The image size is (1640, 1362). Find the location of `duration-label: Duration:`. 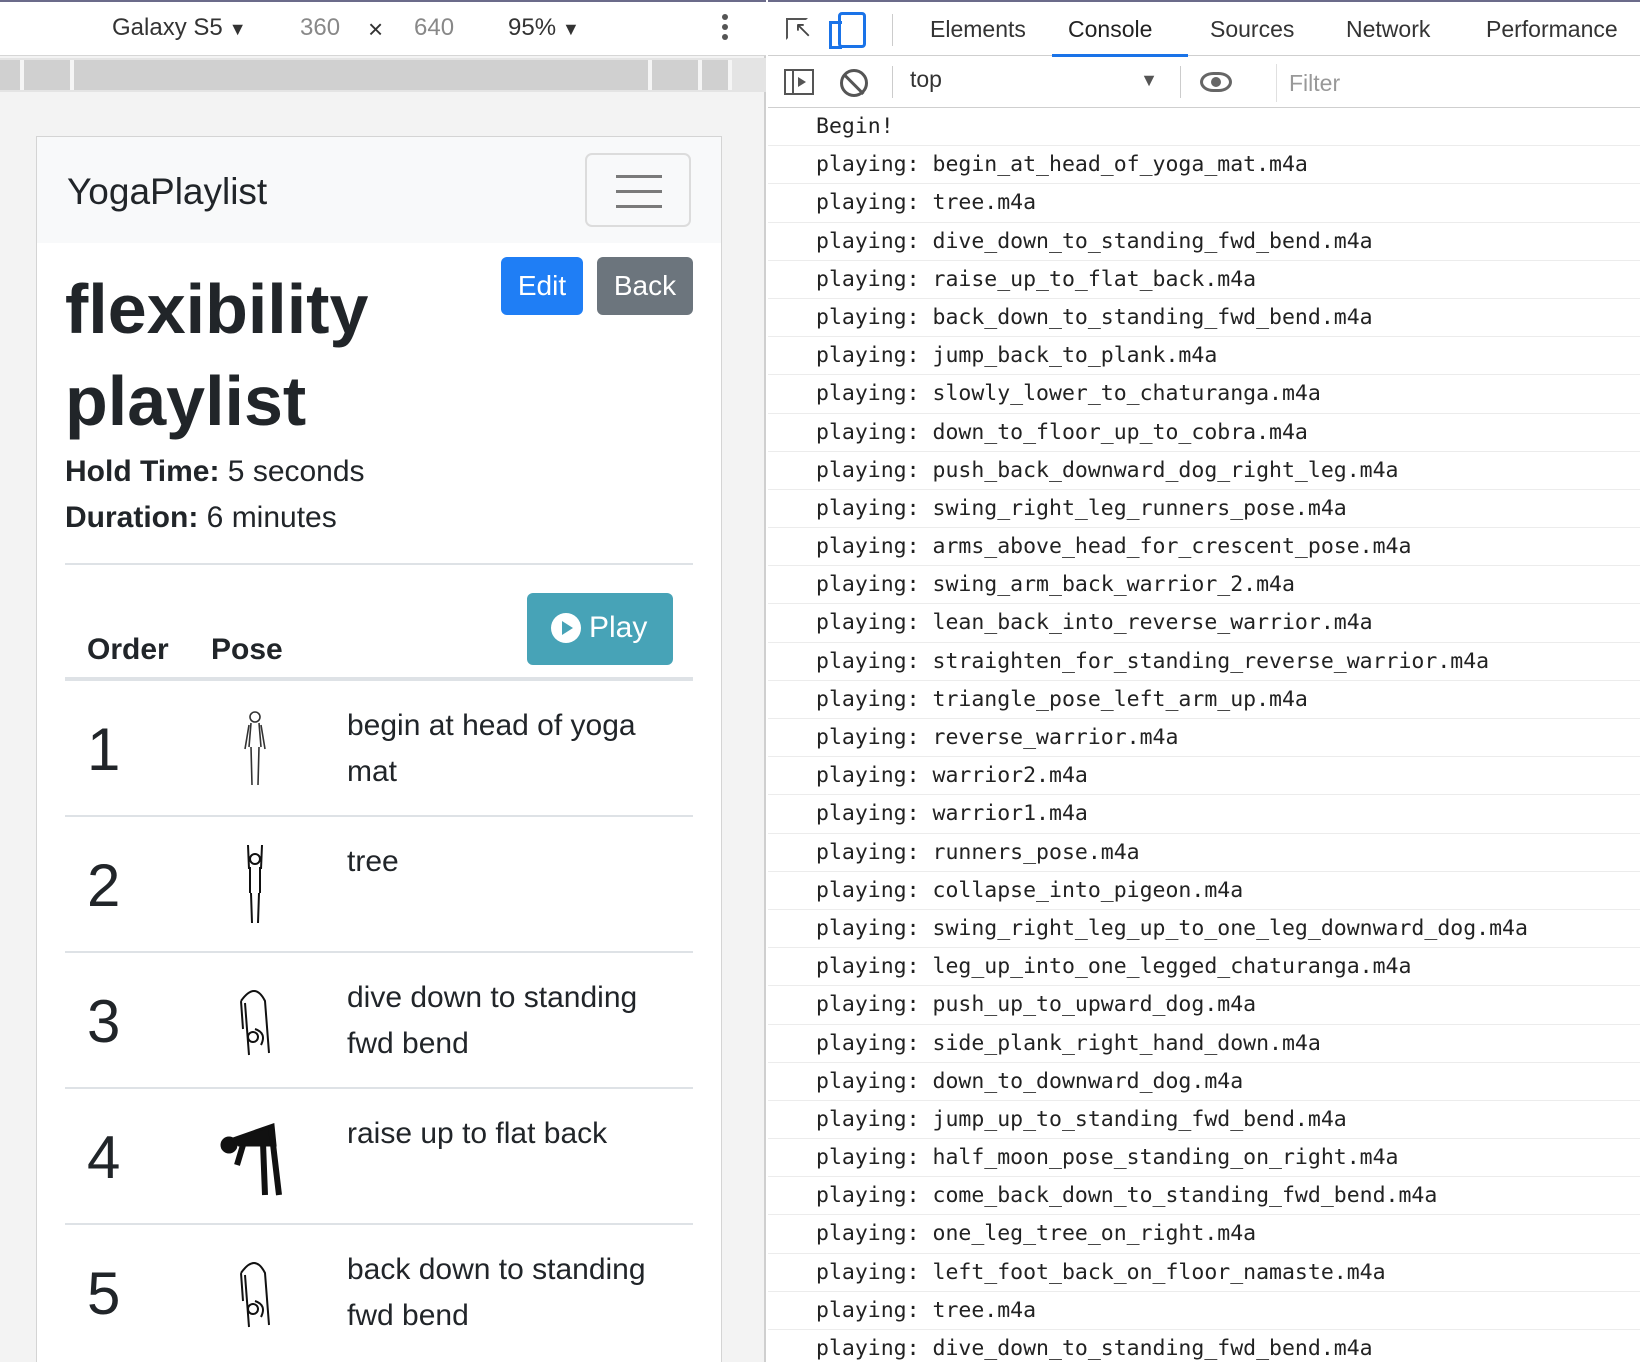

duration-label: Duration: is located at coordinates (132, 517).